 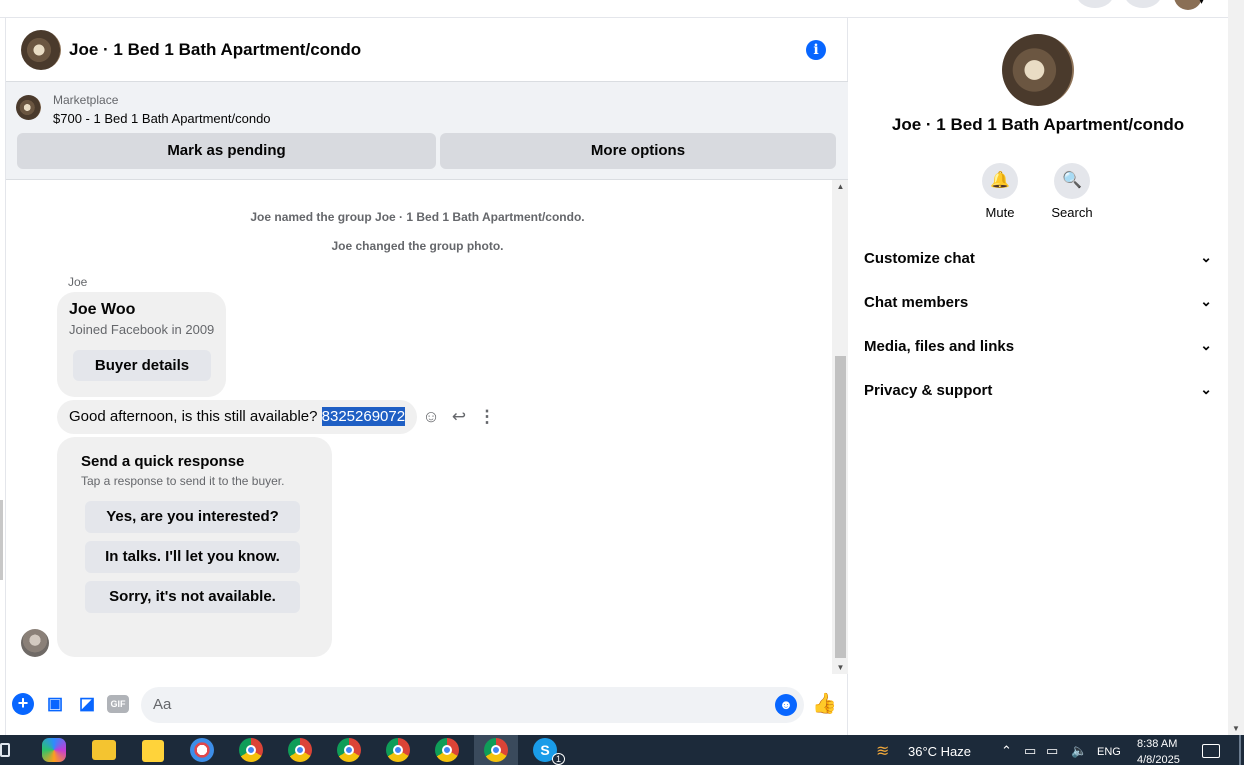 I want to click on chevron-down-icon: ▾, so click(x=1201, y=3).